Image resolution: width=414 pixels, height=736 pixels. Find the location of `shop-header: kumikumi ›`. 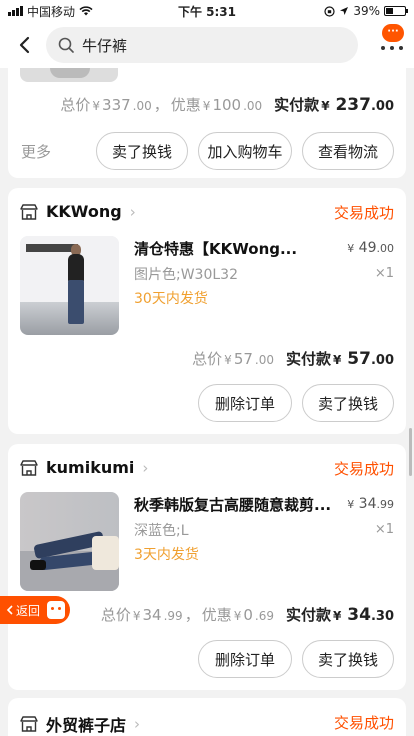

shop-header: kumikumi › is located at coordinates (84, 467).